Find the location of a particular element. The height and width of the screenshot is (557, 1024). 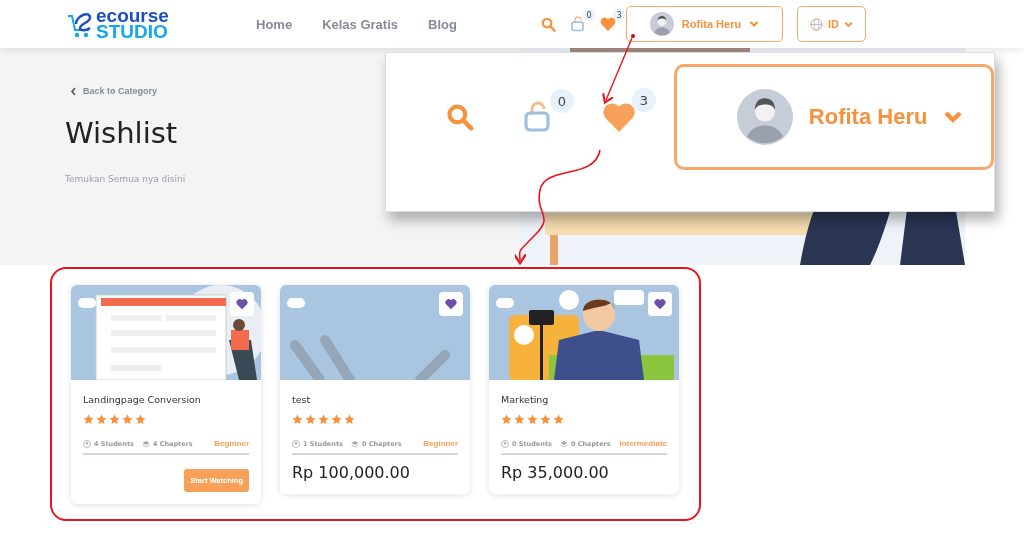

course-title: Landingpage Conversion is located at coordinates (142, 399).